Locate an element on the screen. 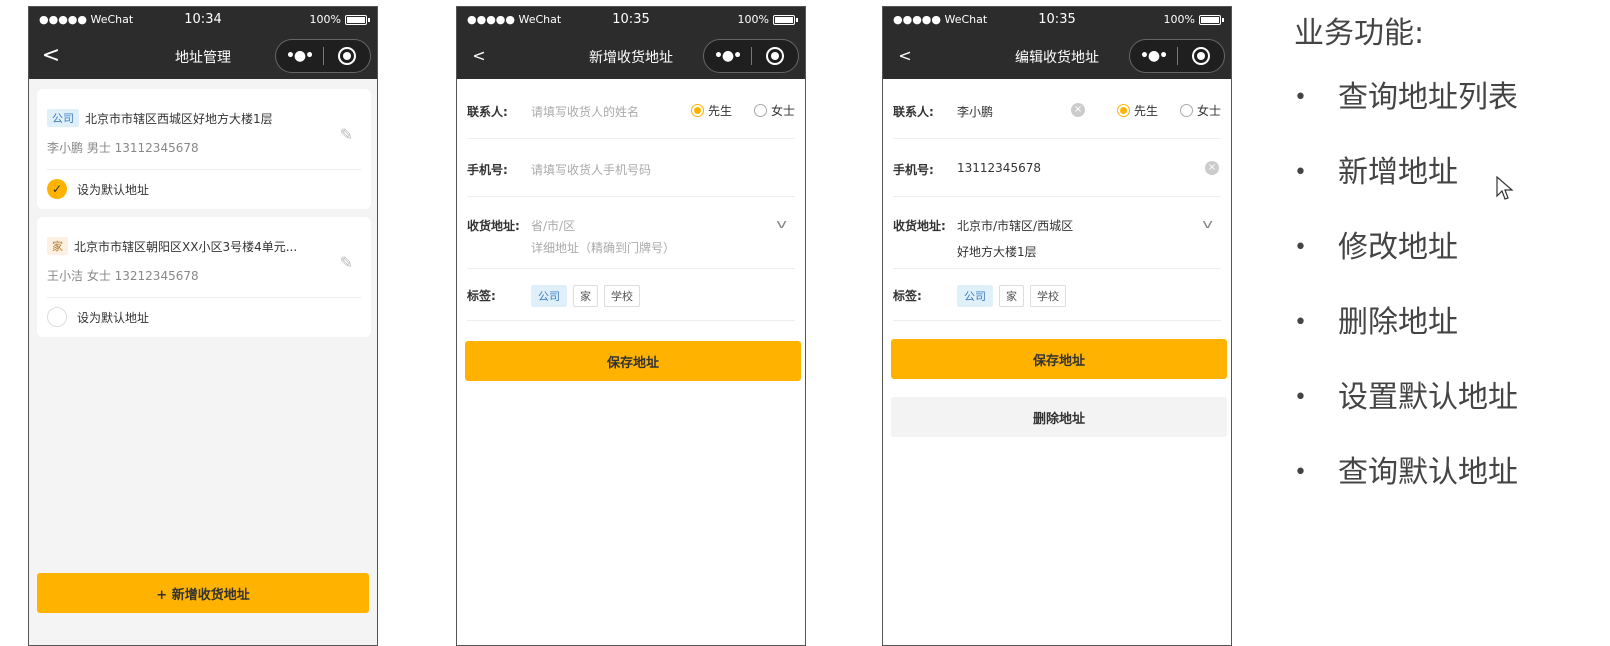  set-default-toggle: 设为默认地址 is located at coordinates (98, 317).